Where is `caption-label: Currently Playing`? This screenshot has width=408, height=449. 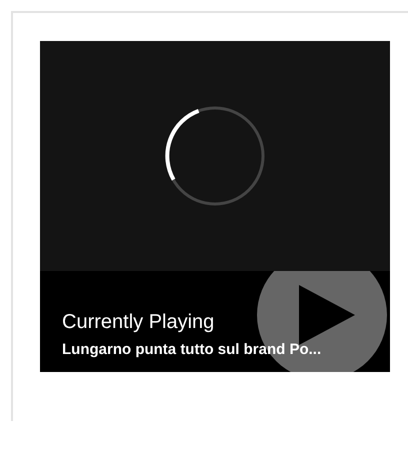 caption-label: Currently Playing is located at coordinates (138, 322).